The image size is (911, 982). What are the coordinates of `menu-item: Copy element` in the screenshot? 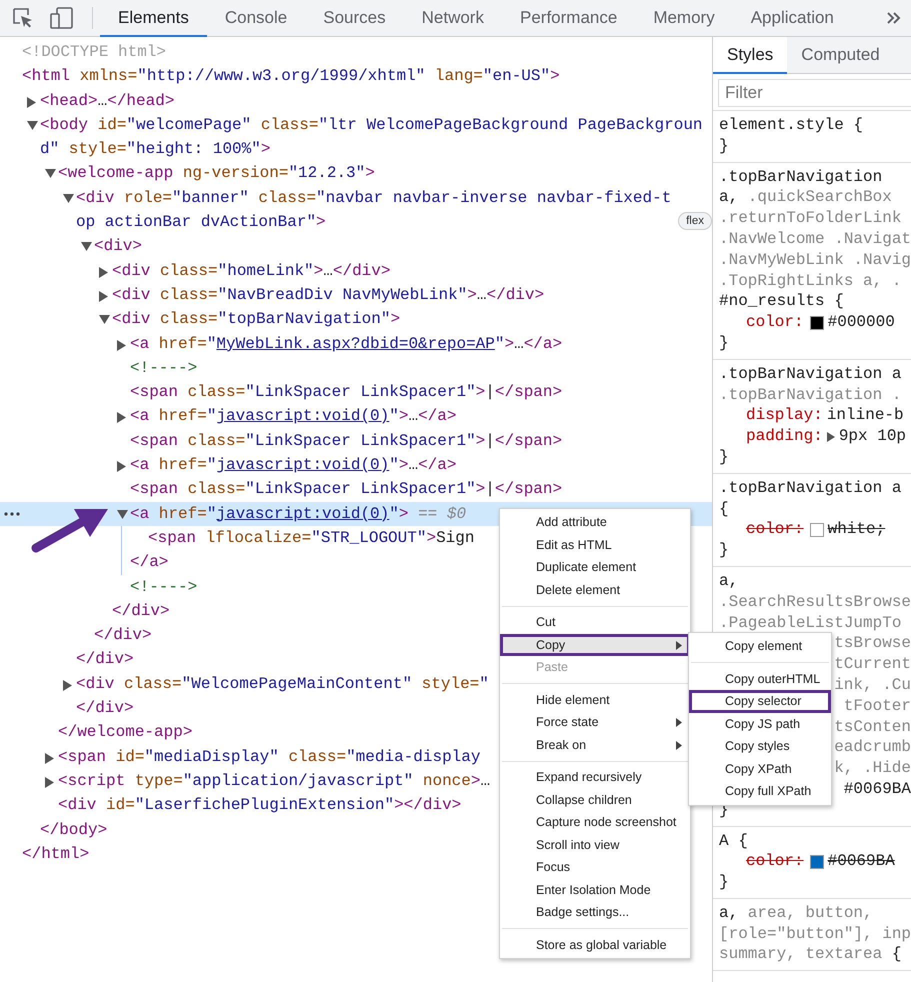 It's located at (760, 646).